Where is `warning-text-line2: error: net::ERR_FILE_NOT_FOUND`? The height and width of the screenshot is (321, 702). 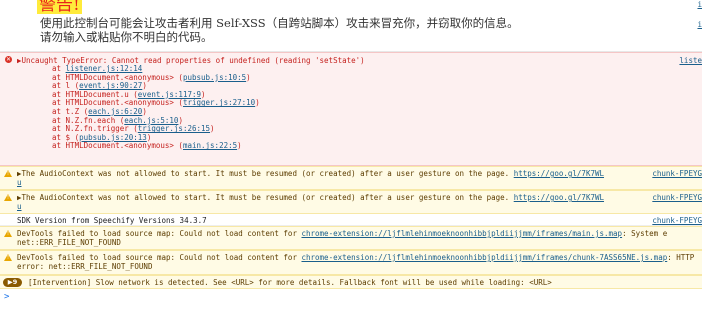 warning-text-line2: error: net::ERR_FILE_NOT_FOUND is located at coordinates (85, 266).